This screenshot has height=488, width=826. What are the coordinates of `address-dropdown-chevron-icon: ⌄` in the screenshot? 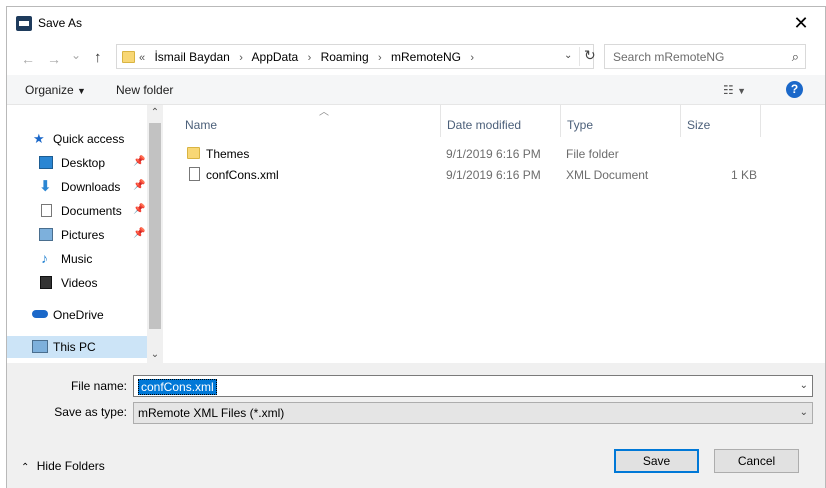 It's located at (568, 55).